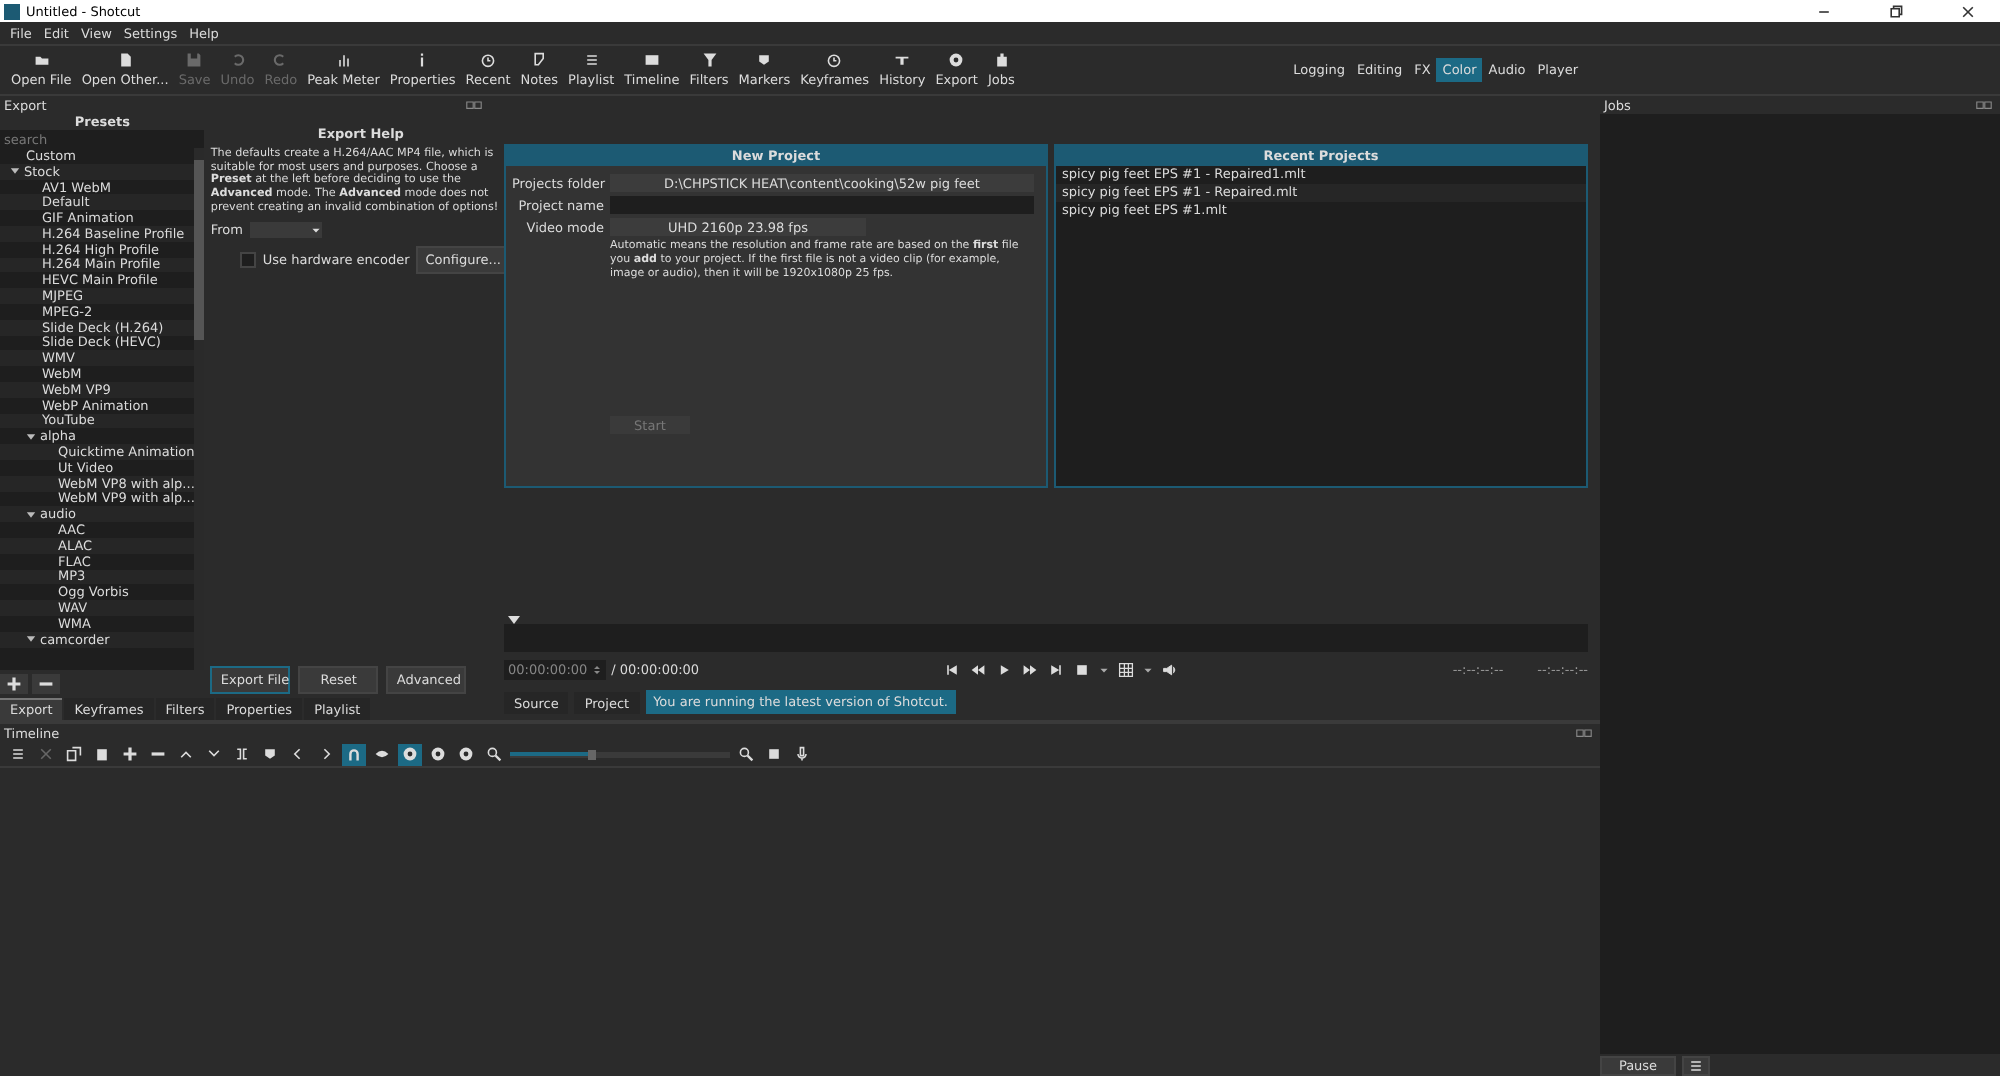 Image resolution: width=2000 pixels, height=1076 pixels. Describe the element at coordinates (1895, 11) in the screenshot. I see `restore-icon` at that location.